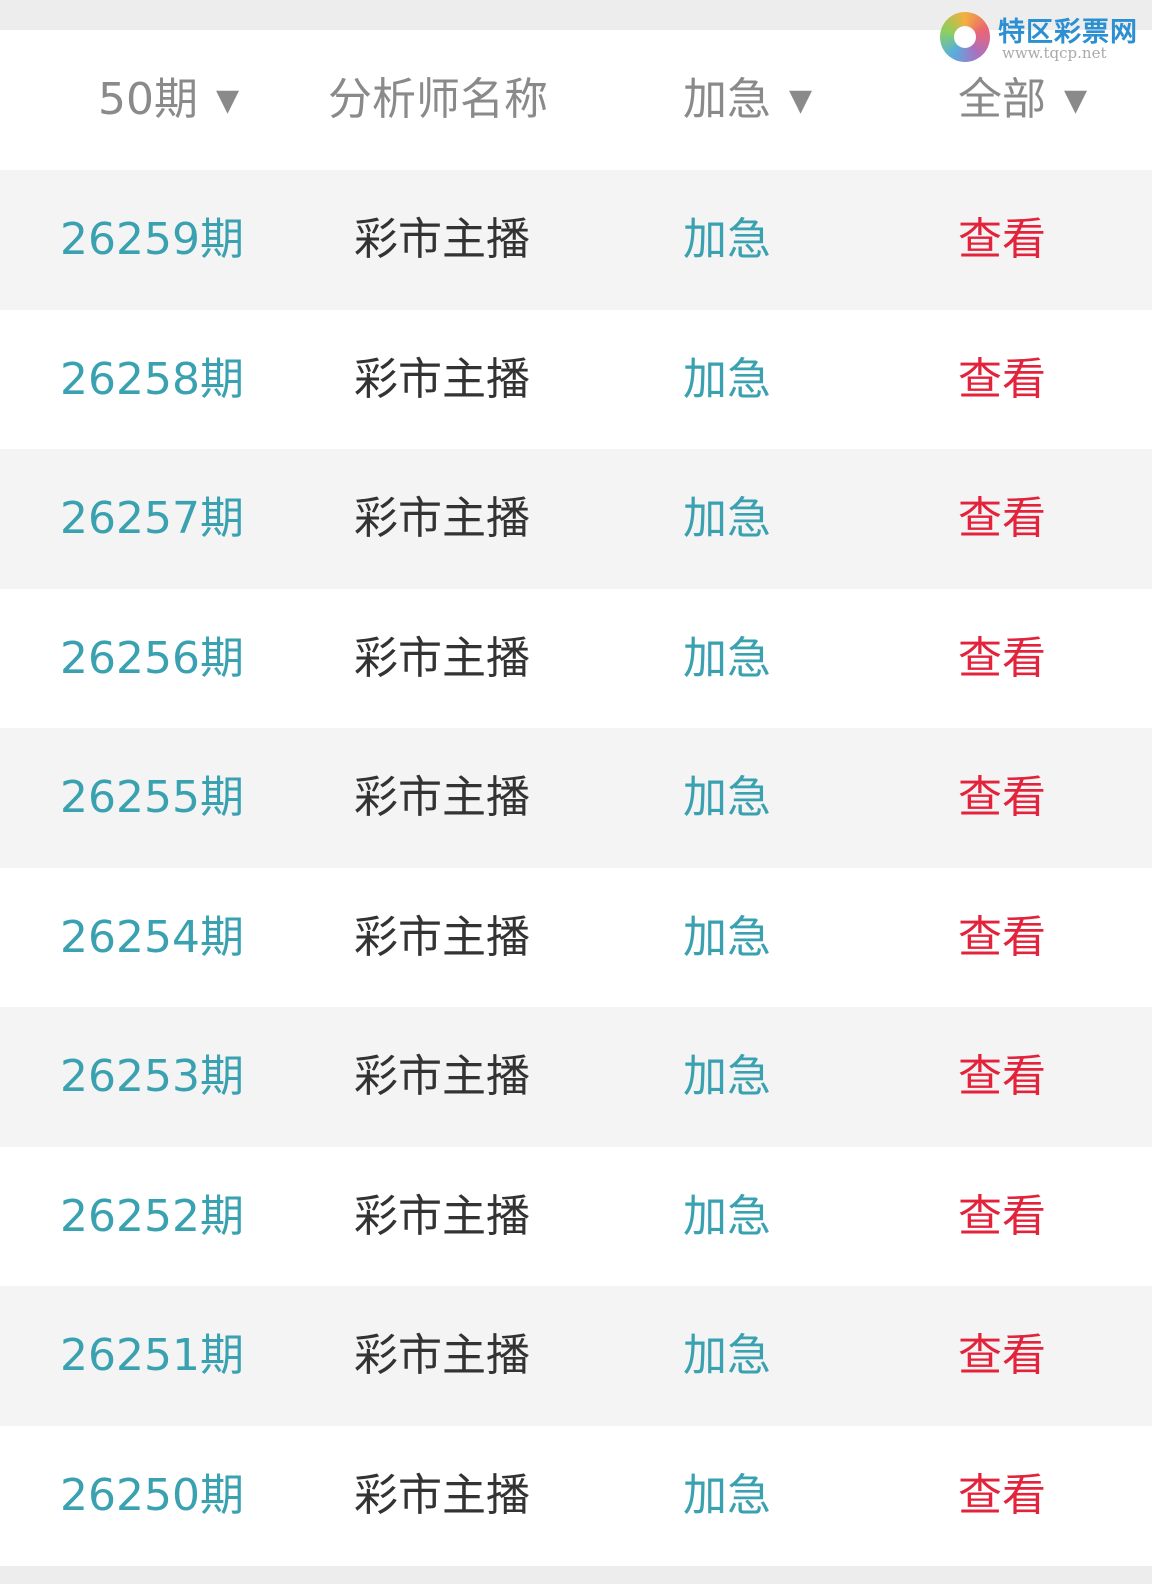  What do you see at coordinates (965, 37) in the screenshot?
I see `logo-swirl-icon` at bounding box center [965, 37].